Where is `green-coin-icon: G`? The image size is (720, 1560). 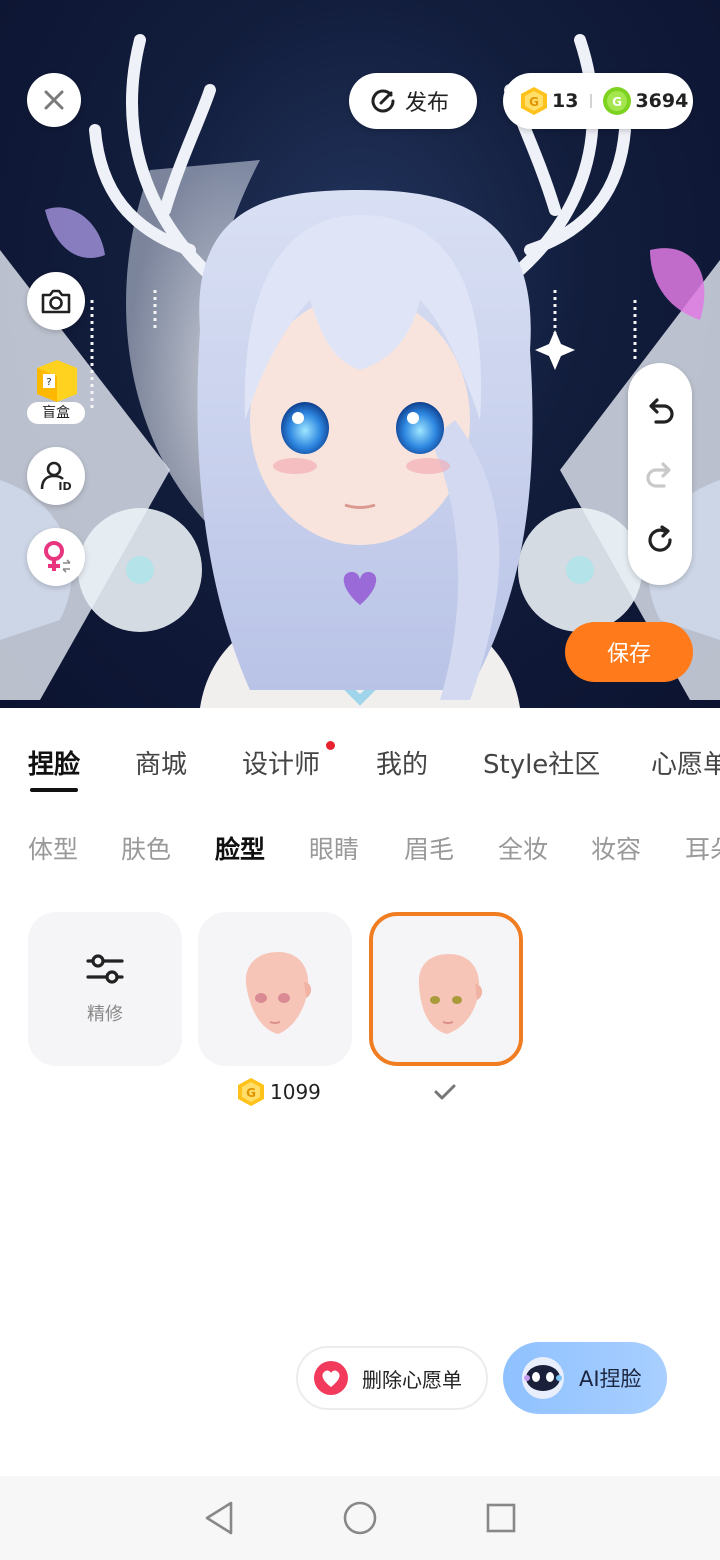
green-coin-icon: G is located at coordinates (617, 101).